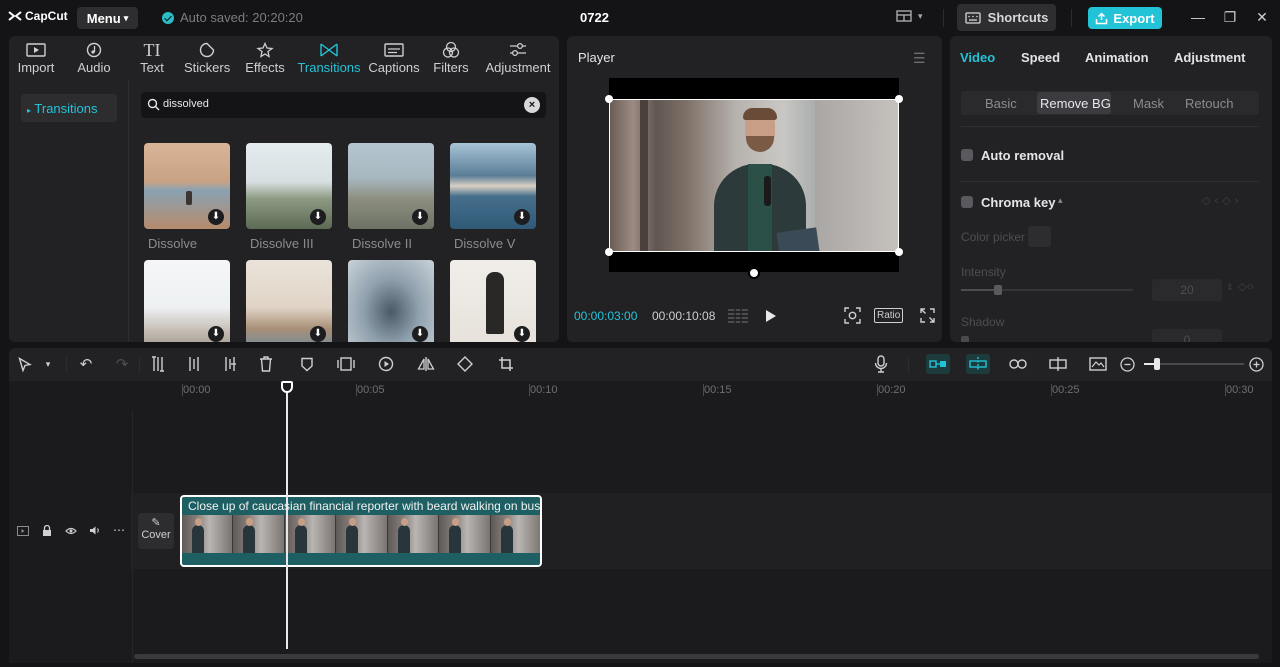  Describe the element at coordinates (1198, 17) in the screenshot. I see `minimize-icon: —` at that location.